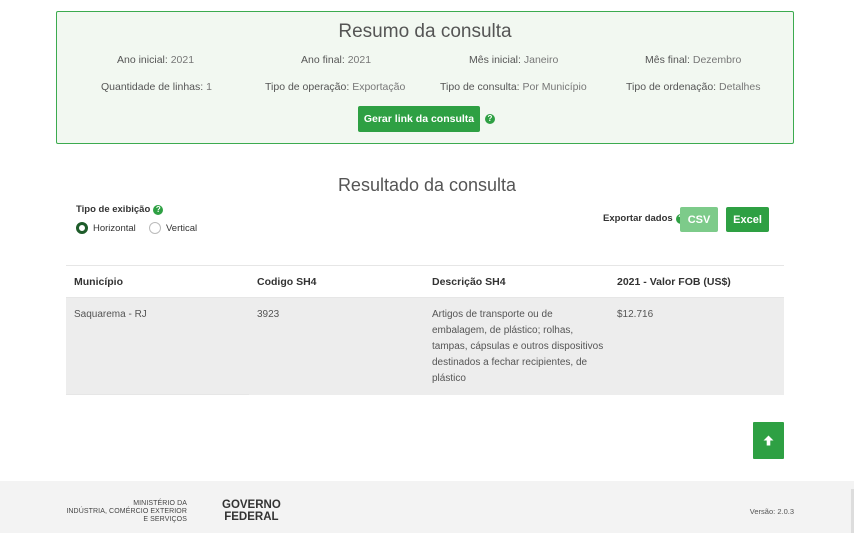 This screenshot has width=854, height=533. I want to click on summary-start-year: Ano inicial: 2021, so click(156, 60).